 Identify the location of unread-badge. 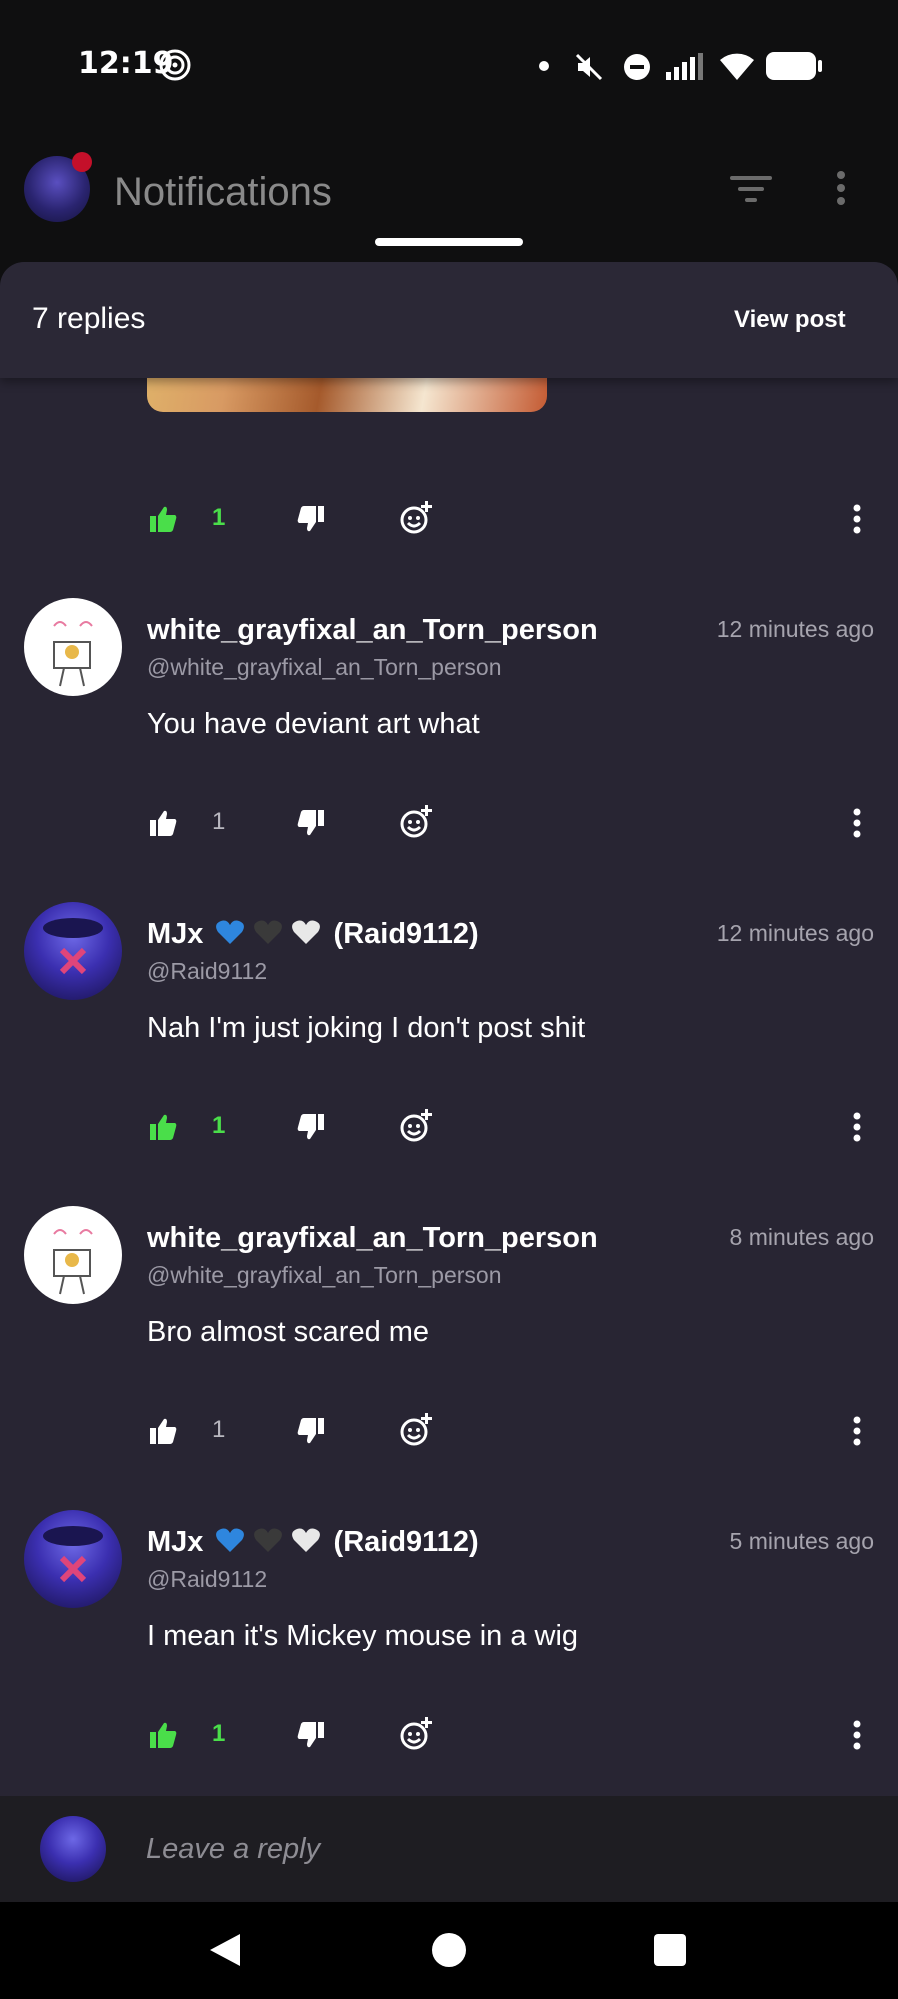
(82, 162).